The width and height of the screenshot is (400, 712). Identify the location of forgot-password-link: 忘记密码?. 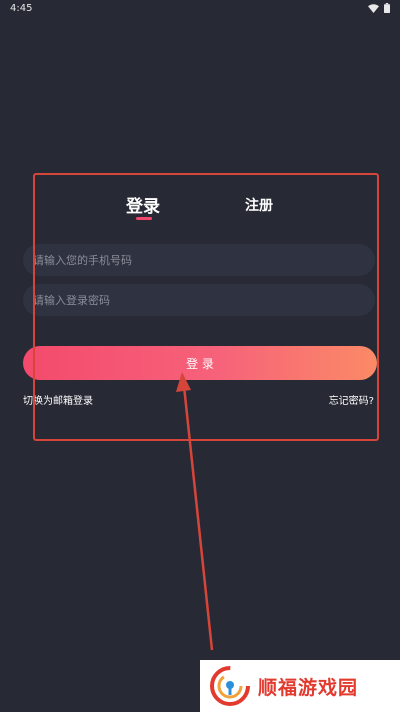
(351, 399).